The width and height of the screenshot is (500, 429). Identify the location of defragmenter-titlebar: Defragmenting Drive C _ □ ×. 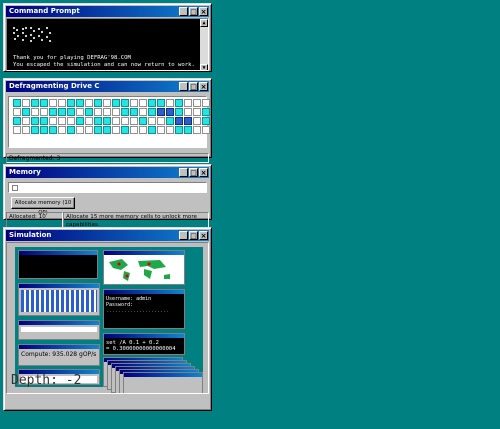
(107, 86).